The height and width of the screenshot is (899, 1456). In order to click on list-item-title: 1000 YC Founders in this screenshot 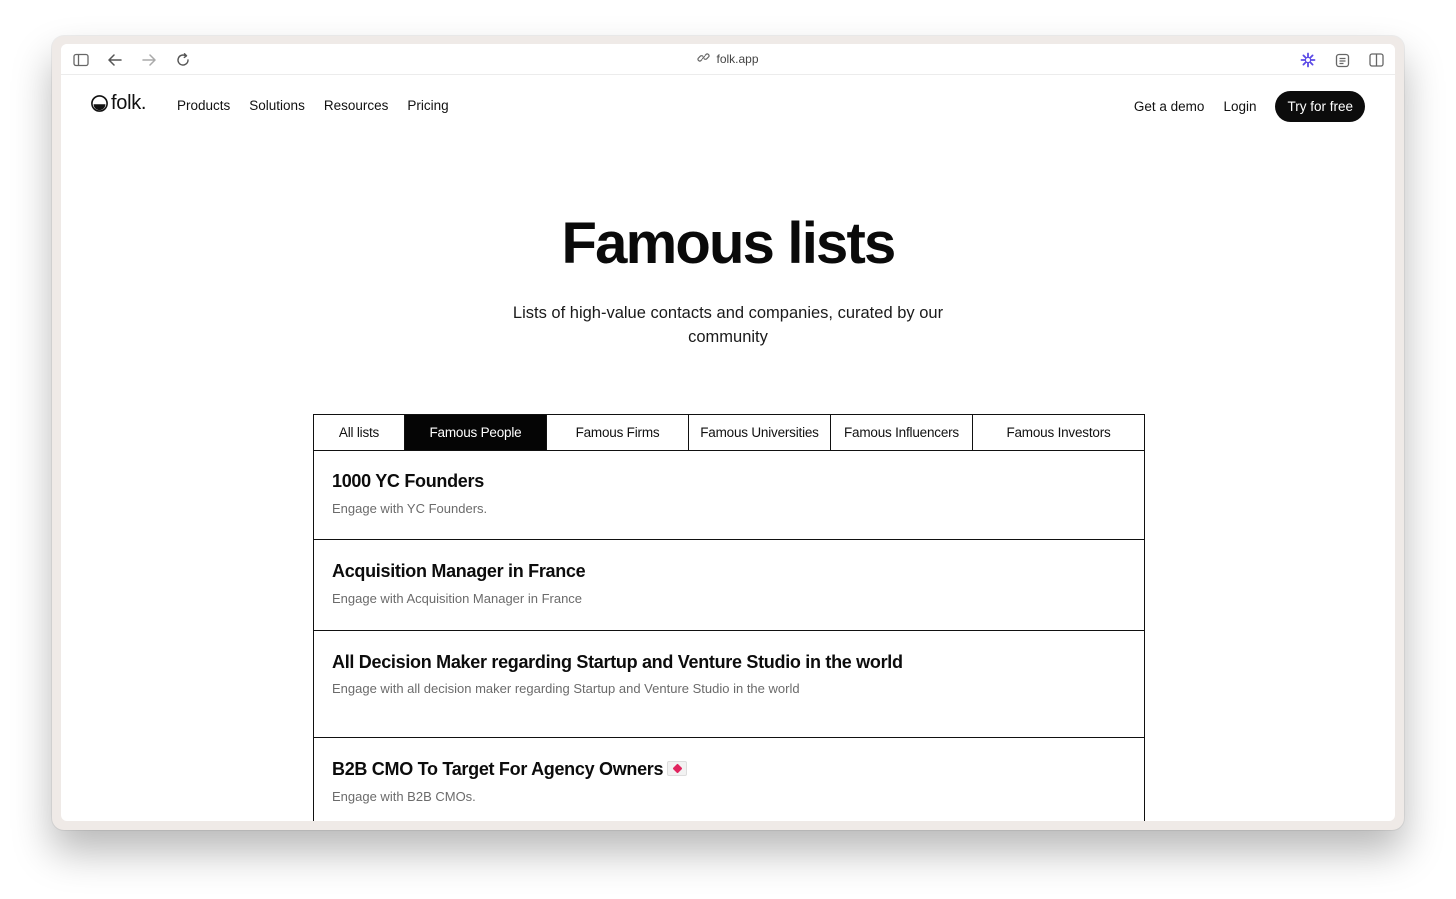, I will do `click(408, 481)`.